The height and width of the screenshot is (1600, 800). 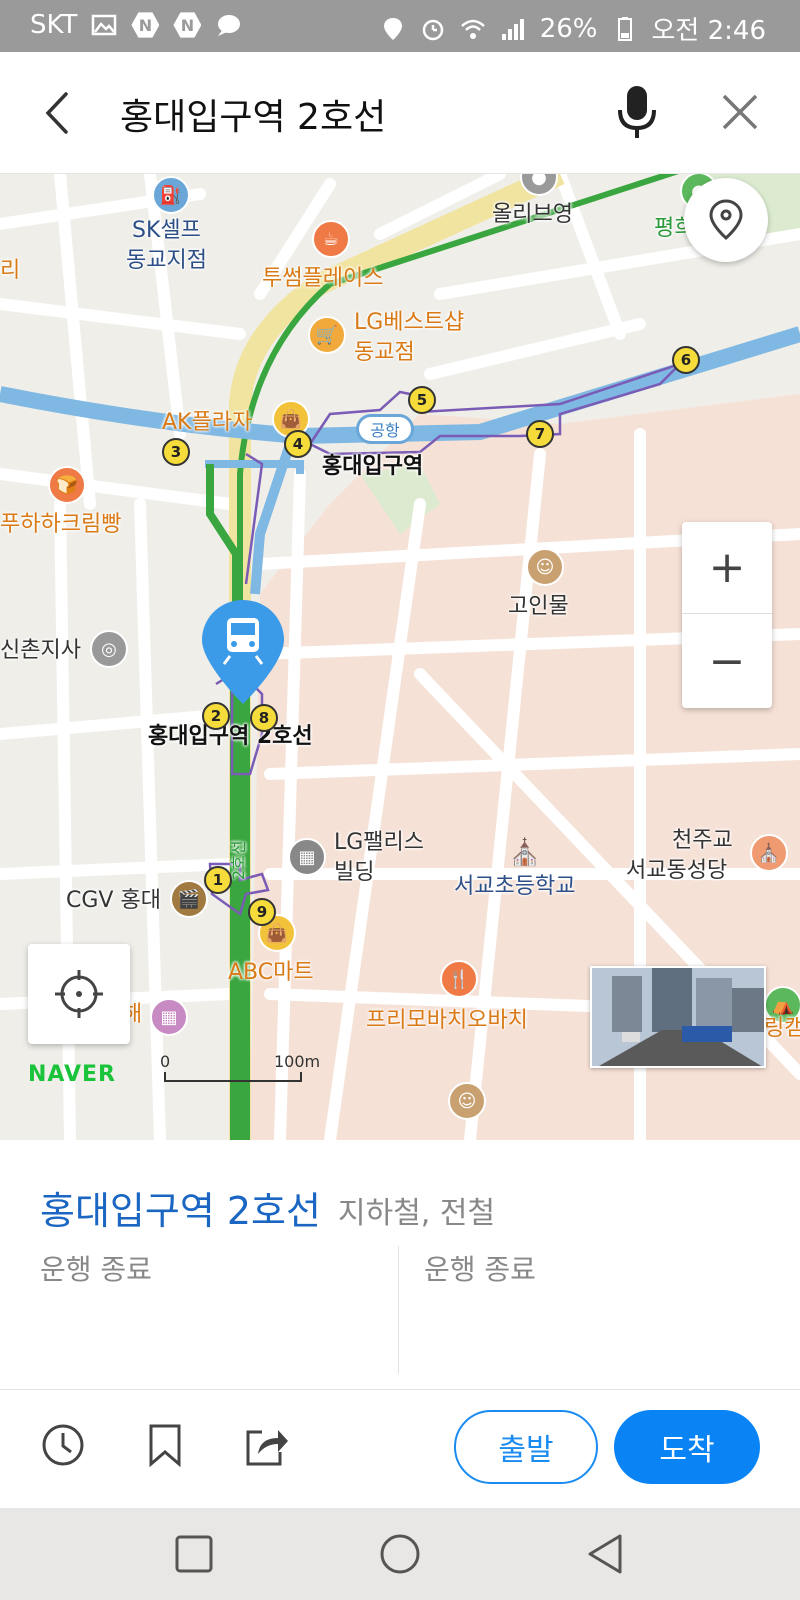 I want to click on poi-label: ABC마트, so click(x=271, y=972).